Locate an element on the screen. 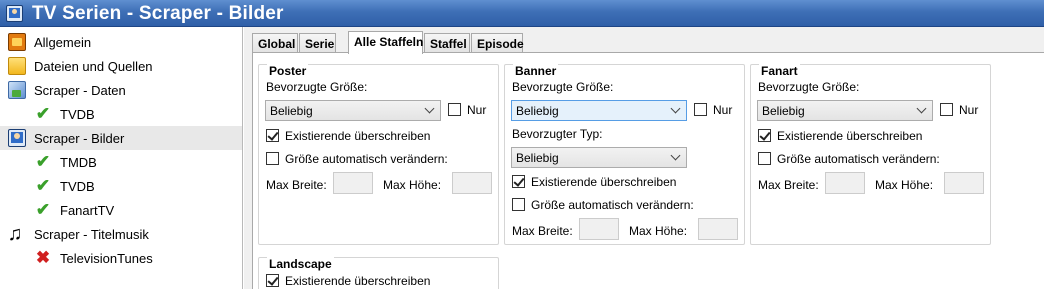  sidebar-item-scraper-titelmusik: ♫ Scraper - Titelmusik is located at coordinates (121, 234).